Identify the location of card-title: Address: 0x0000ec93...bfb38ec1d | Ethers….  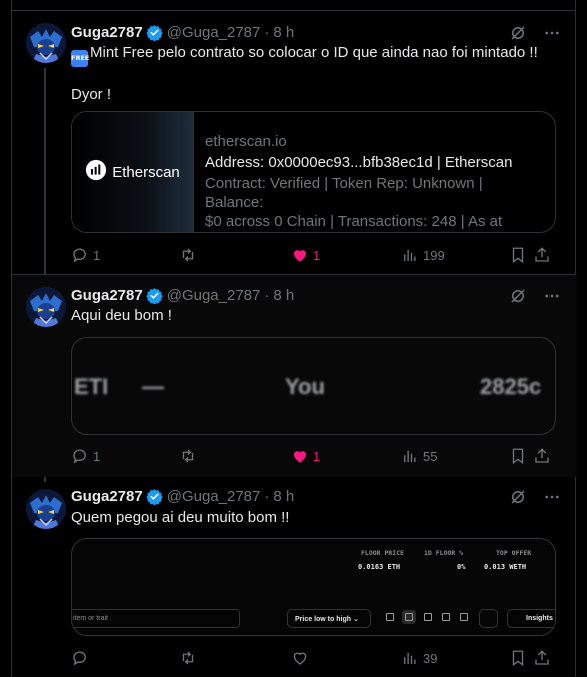
(359, 162).